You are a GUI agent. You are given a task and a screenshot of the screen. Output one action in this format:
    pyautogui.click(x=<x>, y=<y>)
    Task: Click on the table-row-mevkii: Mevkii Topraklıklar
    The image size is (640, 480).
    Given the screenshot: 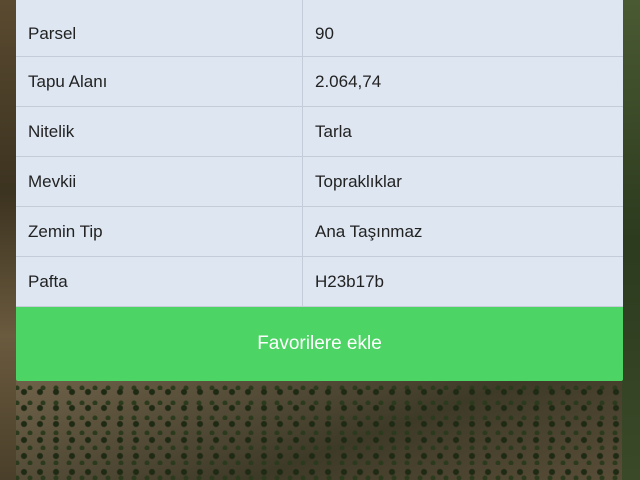 What is the action you would take?
    pyautogui.click(x=319, y=181)
    